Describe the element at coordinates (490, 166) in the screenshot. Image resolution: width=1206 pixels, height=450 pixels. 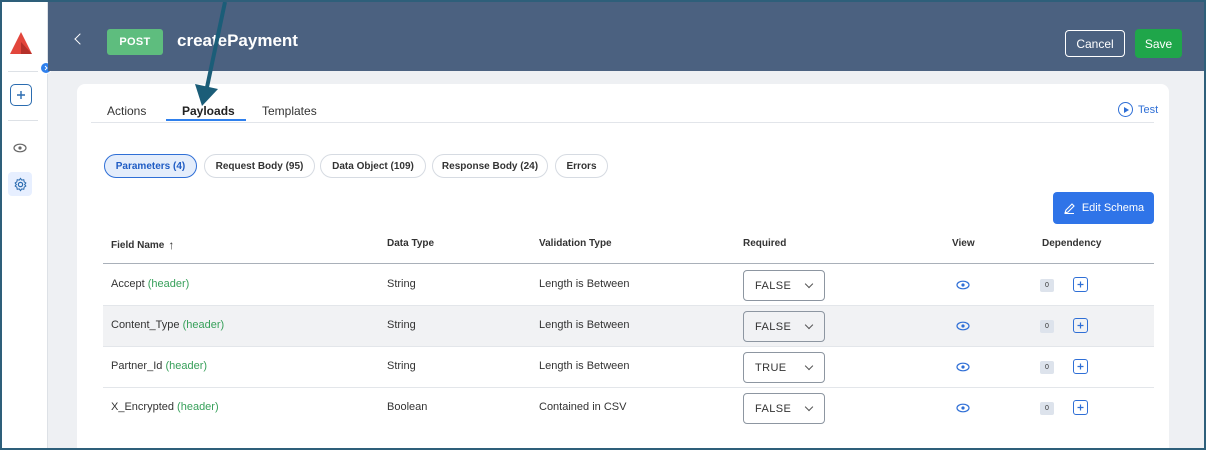
I see `filter-response-body: Response Body (24)` at that location.